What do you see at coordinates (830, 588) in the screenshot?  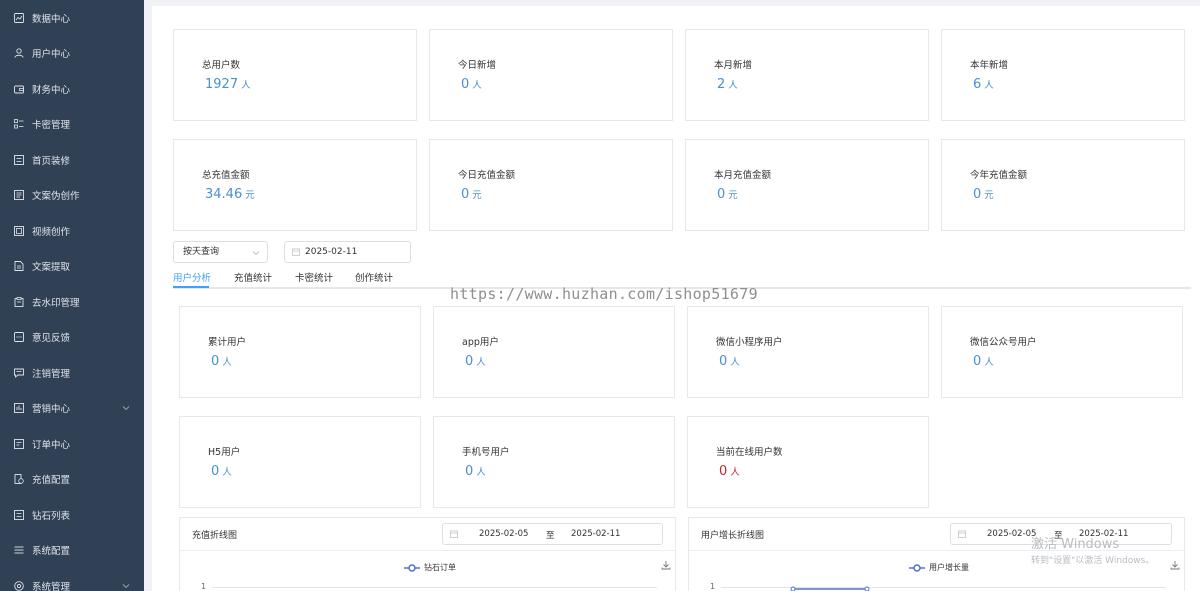 I see `series-line` at bounding box center [830, 588].